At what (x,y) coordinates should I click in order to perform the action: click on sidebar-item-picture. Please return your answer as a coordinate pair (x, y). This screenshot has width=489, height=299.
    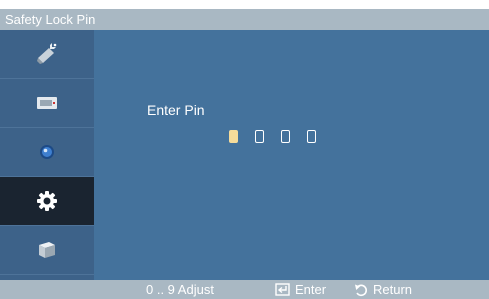
    Looking at the image, I should click on (47, 54).